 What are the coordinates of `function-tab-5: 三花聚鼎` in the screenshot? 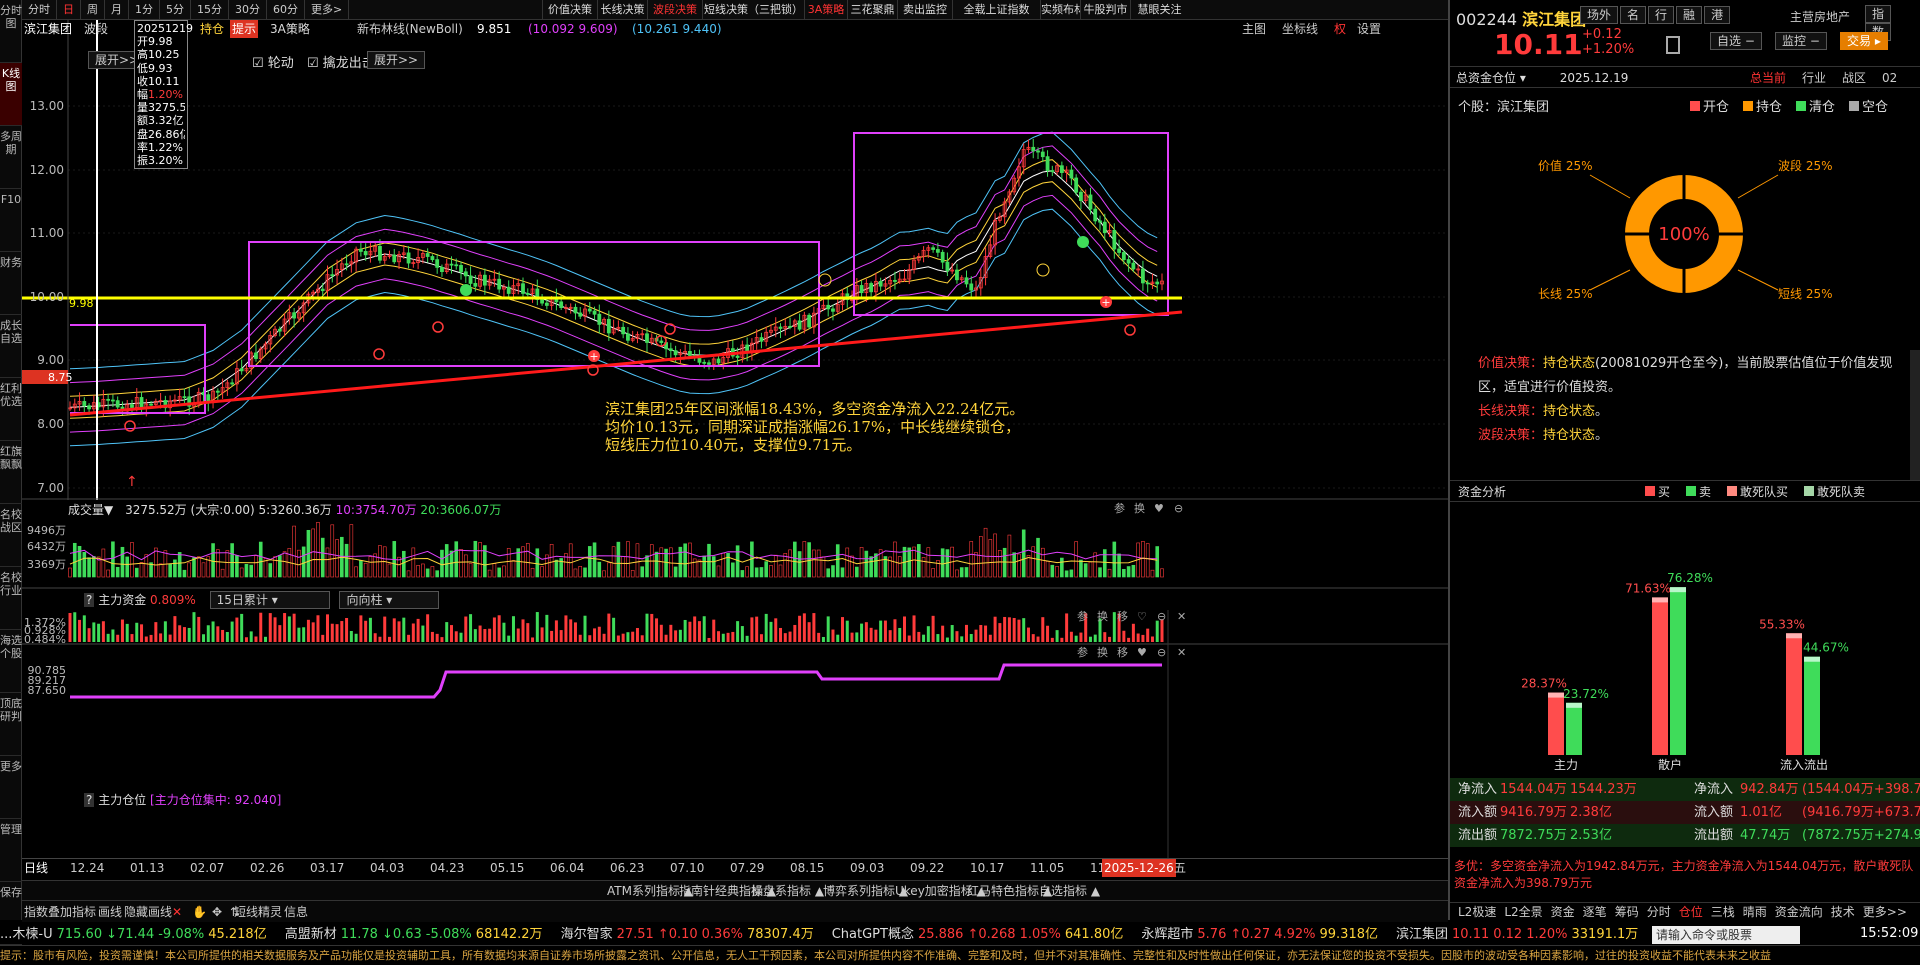 It's located at (872, 9).